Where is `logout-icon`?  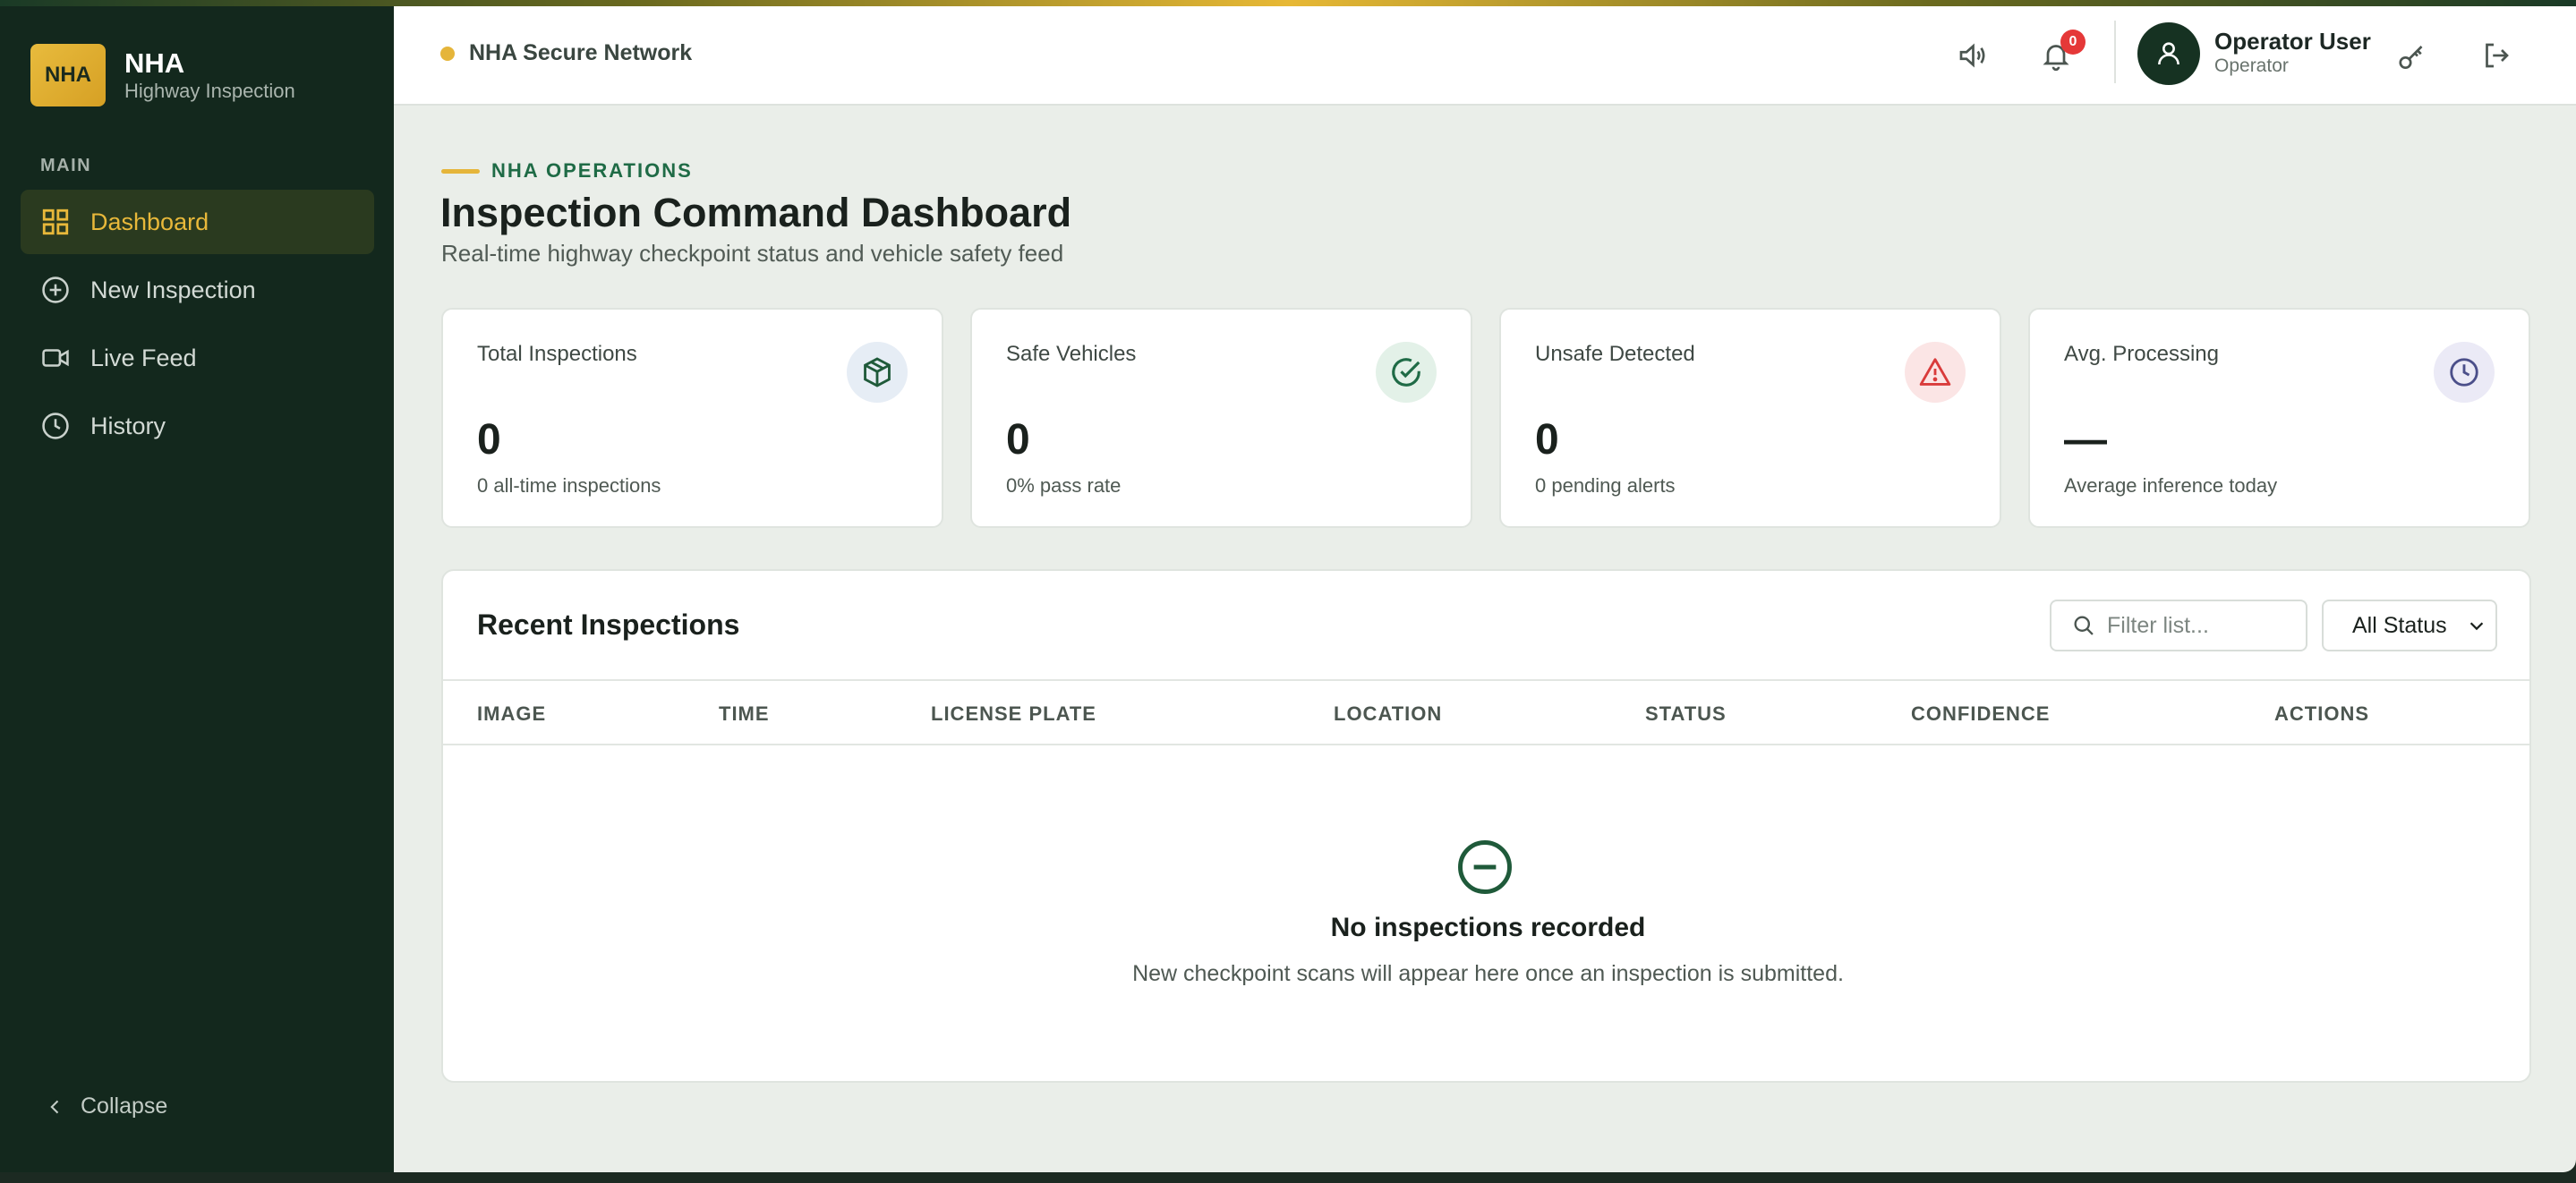
logout-icon is located at coordinates (2497, 55).